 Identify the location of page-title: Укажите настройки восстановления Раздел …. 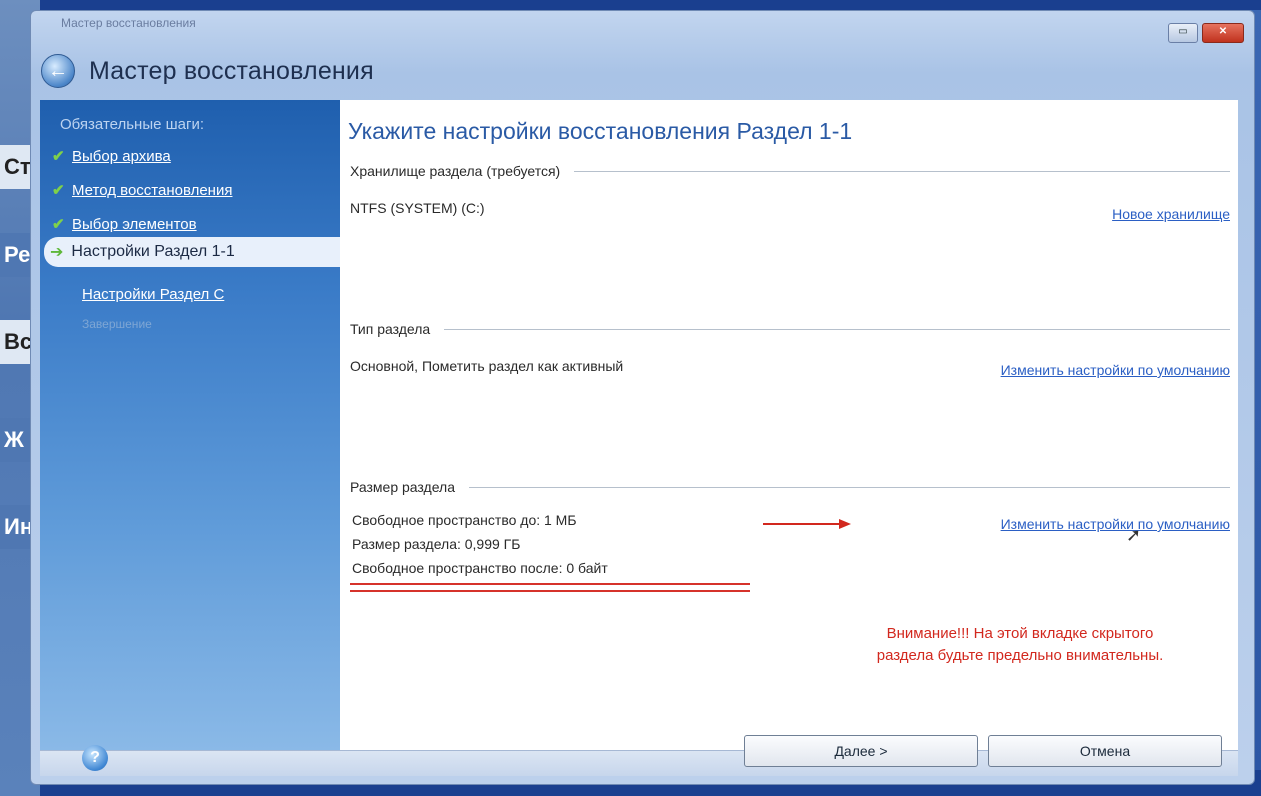
(600, 131).